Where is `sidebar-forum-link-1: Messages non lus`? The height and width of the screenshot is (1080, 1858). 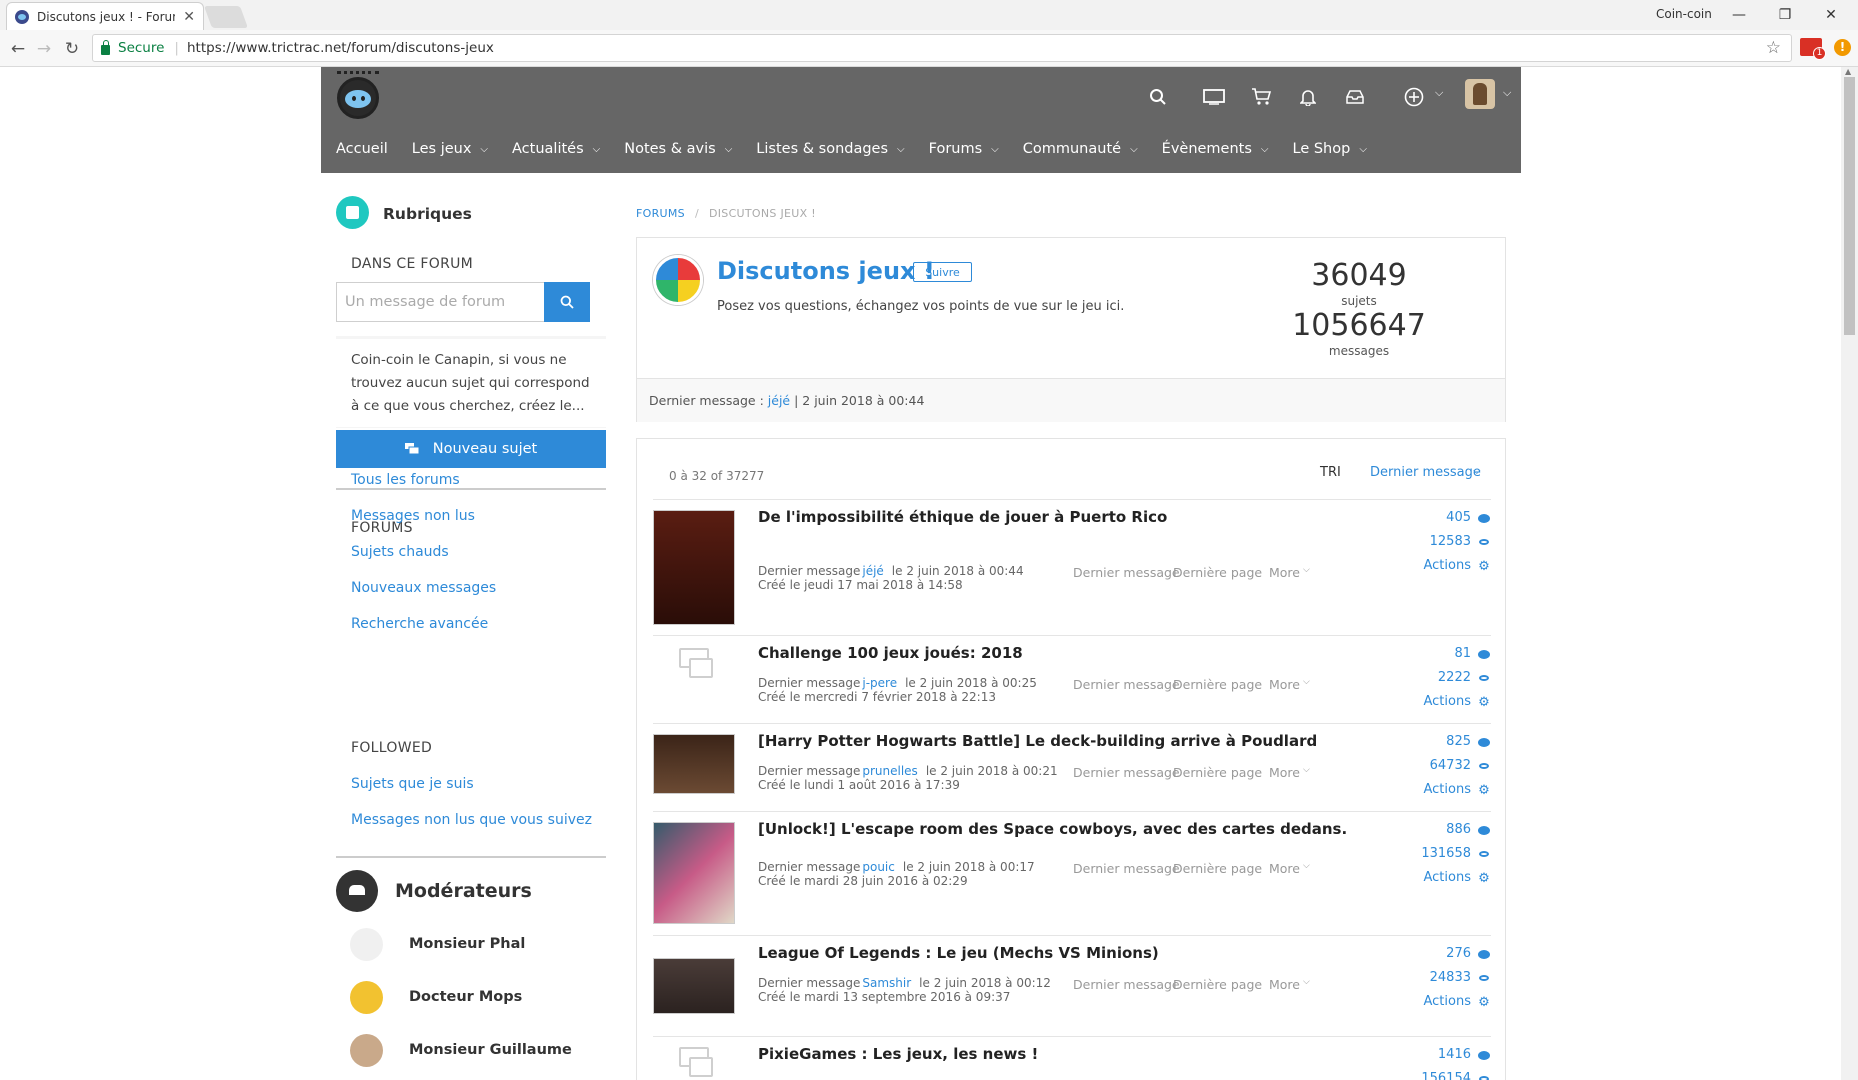 sidebar-forum-link-1: Messages non lus is located at coordinates (413, 516).